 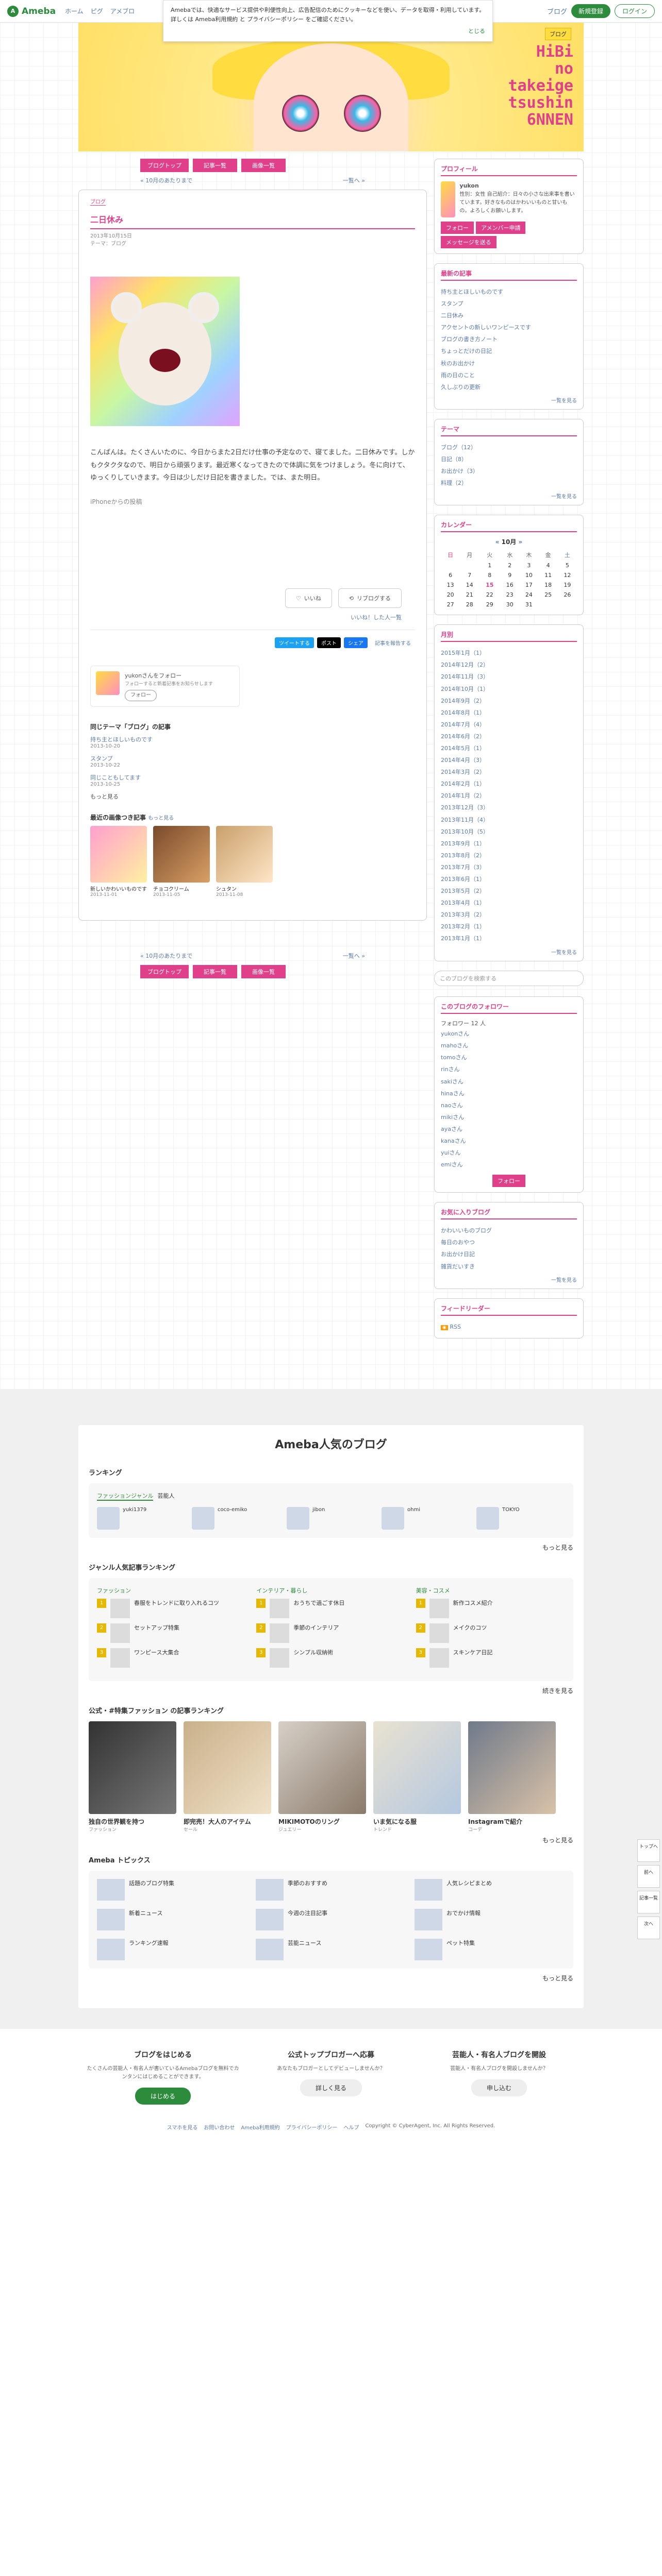 What do you see at coordinates (215, 971) in the screenshot?
I see `entry-list-button-bottom: 記事一覧` at bounding box center [215, 971].